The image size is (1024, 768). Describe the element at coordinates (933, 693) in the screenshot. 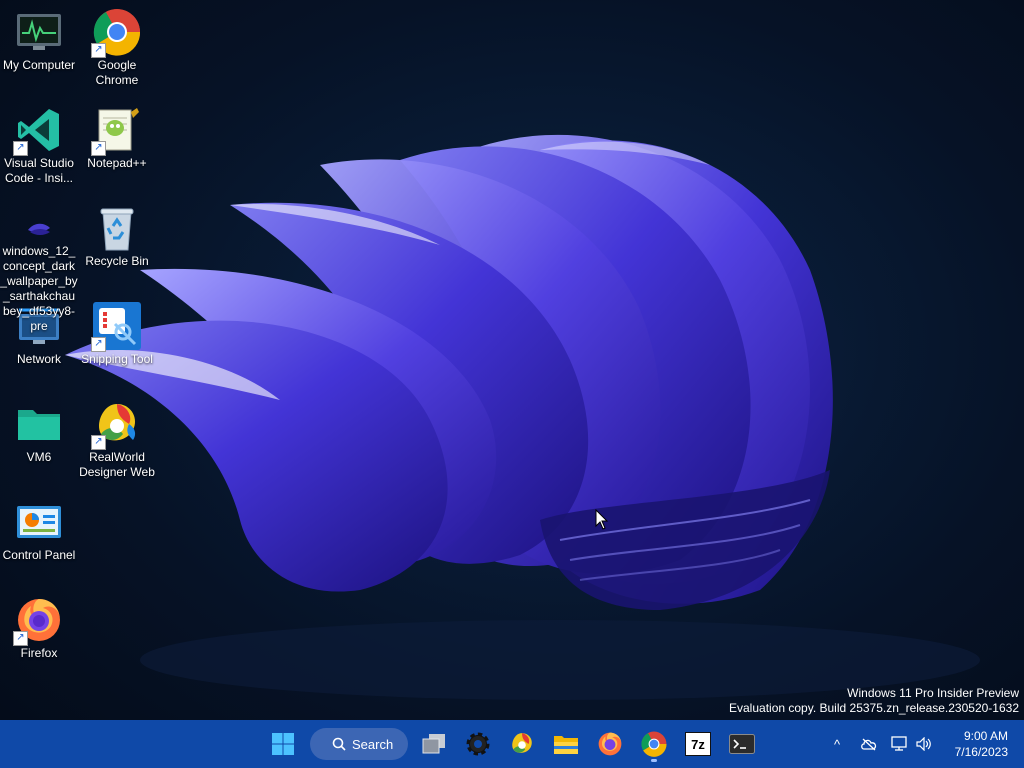

I see `watermark-edition: Windows 11 Pro Insider Preview` at that location.